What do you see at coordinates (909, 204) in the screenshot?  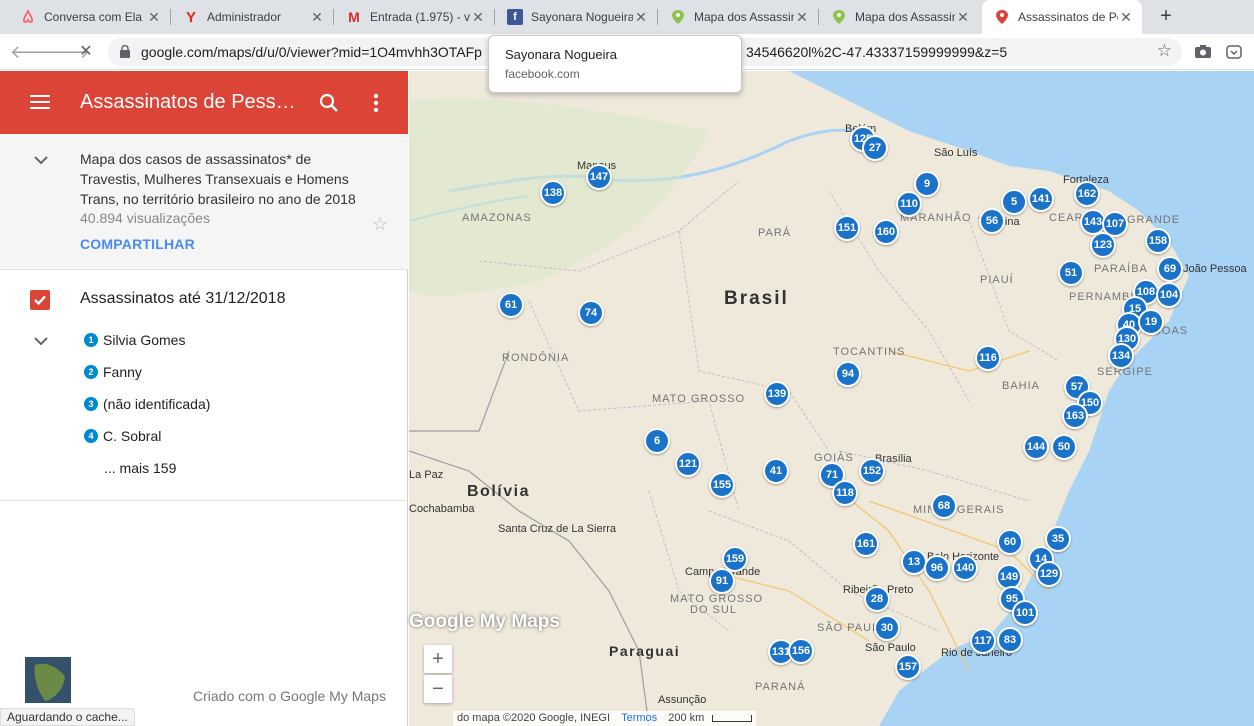 I see `map-marker: 110` at bounding box center [909, 204].